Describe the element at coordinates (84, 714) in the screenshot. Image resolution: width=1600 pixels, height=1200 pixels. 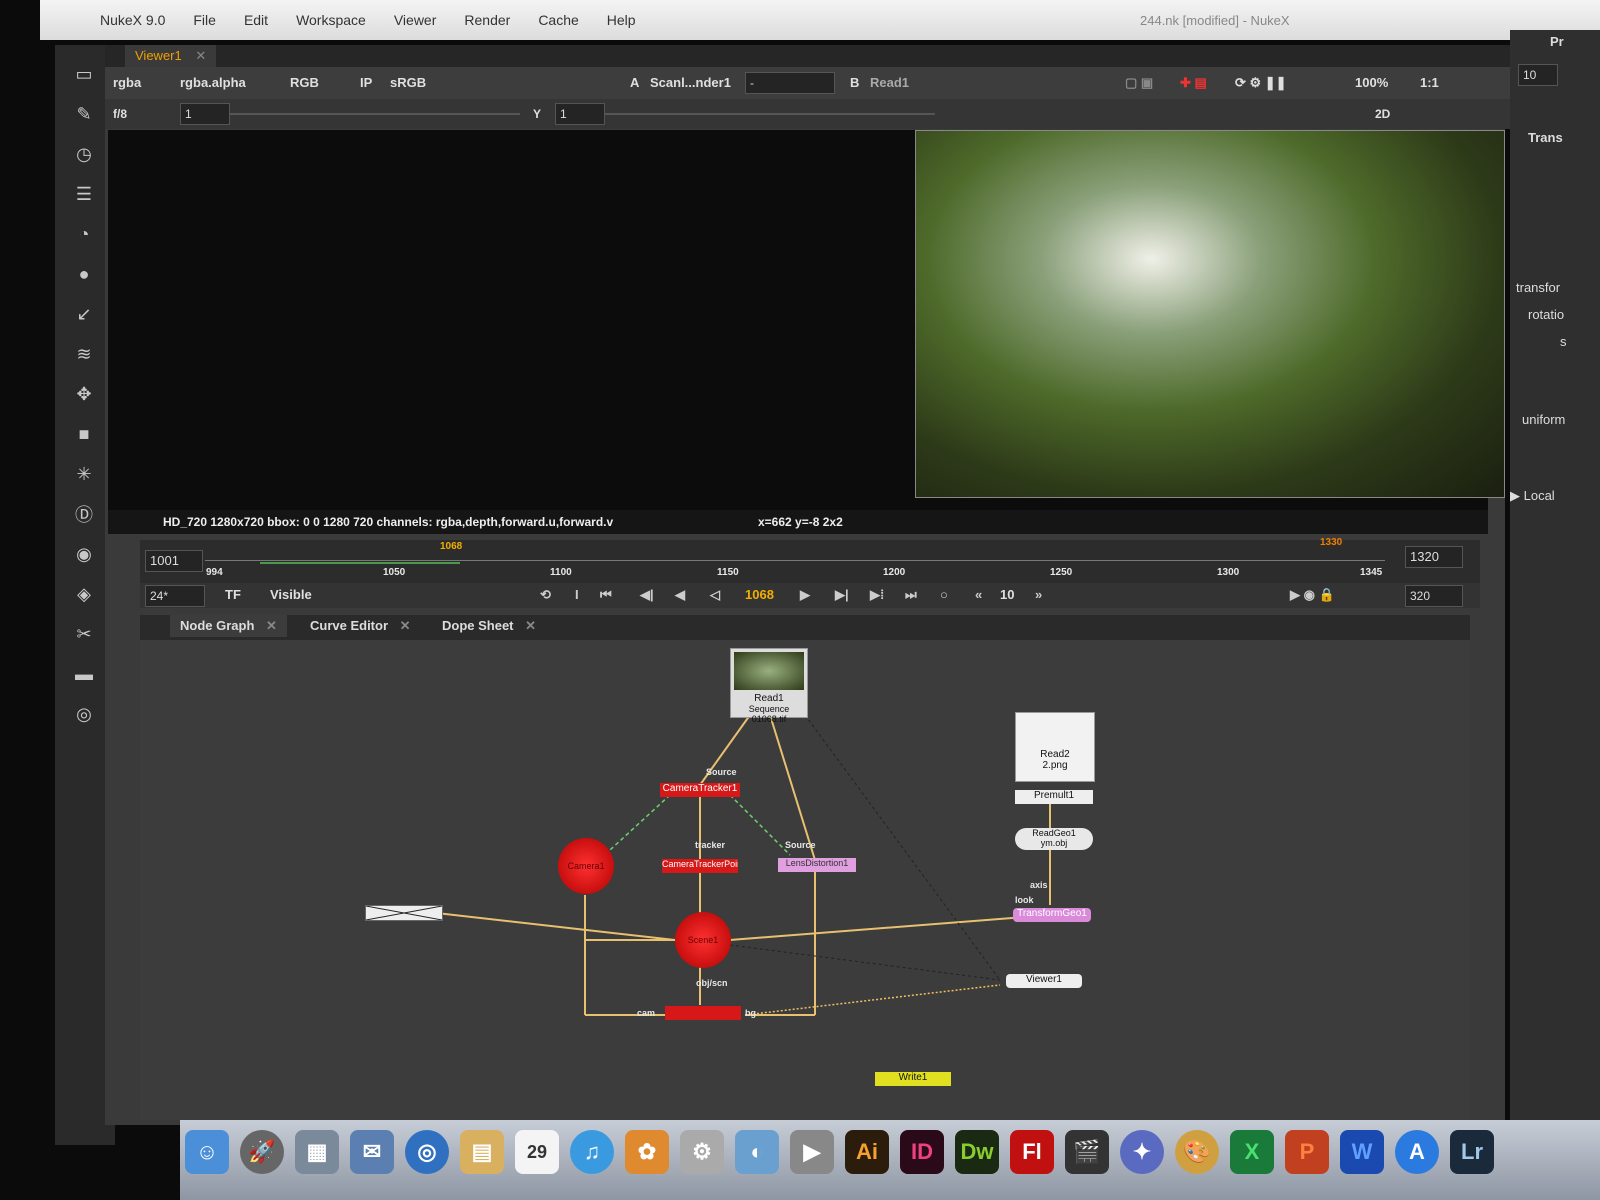
I see `furnace-icon: ◎` at that location.